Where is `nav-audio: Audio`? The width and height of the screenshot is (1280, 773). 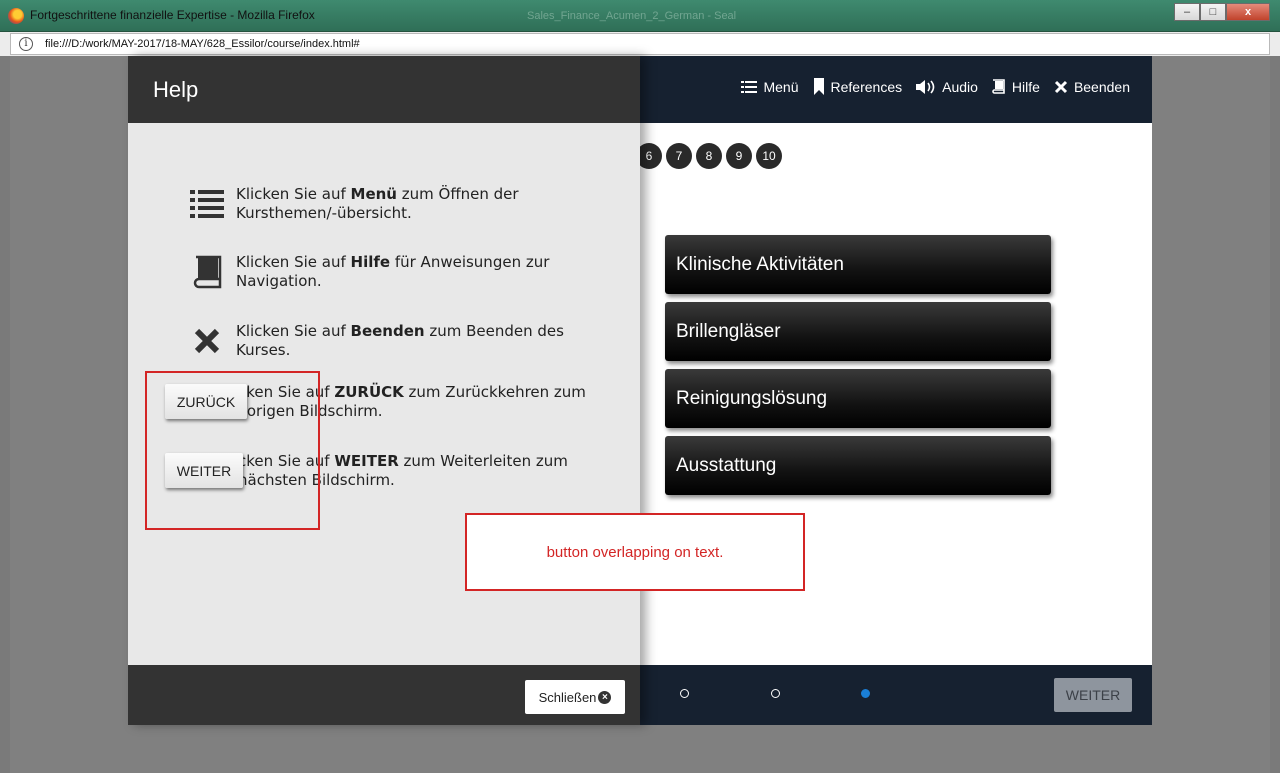 nav-audio: Audio is located at coordinates (947, 86).